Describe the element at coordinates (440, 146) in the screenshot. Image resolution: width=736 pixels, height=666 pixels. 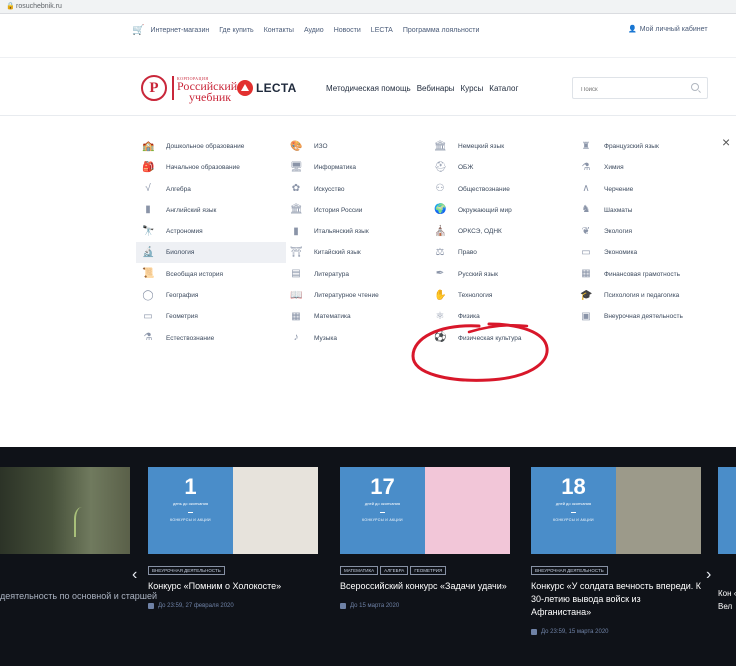
I see `subject-icon: 🏛` at that location.